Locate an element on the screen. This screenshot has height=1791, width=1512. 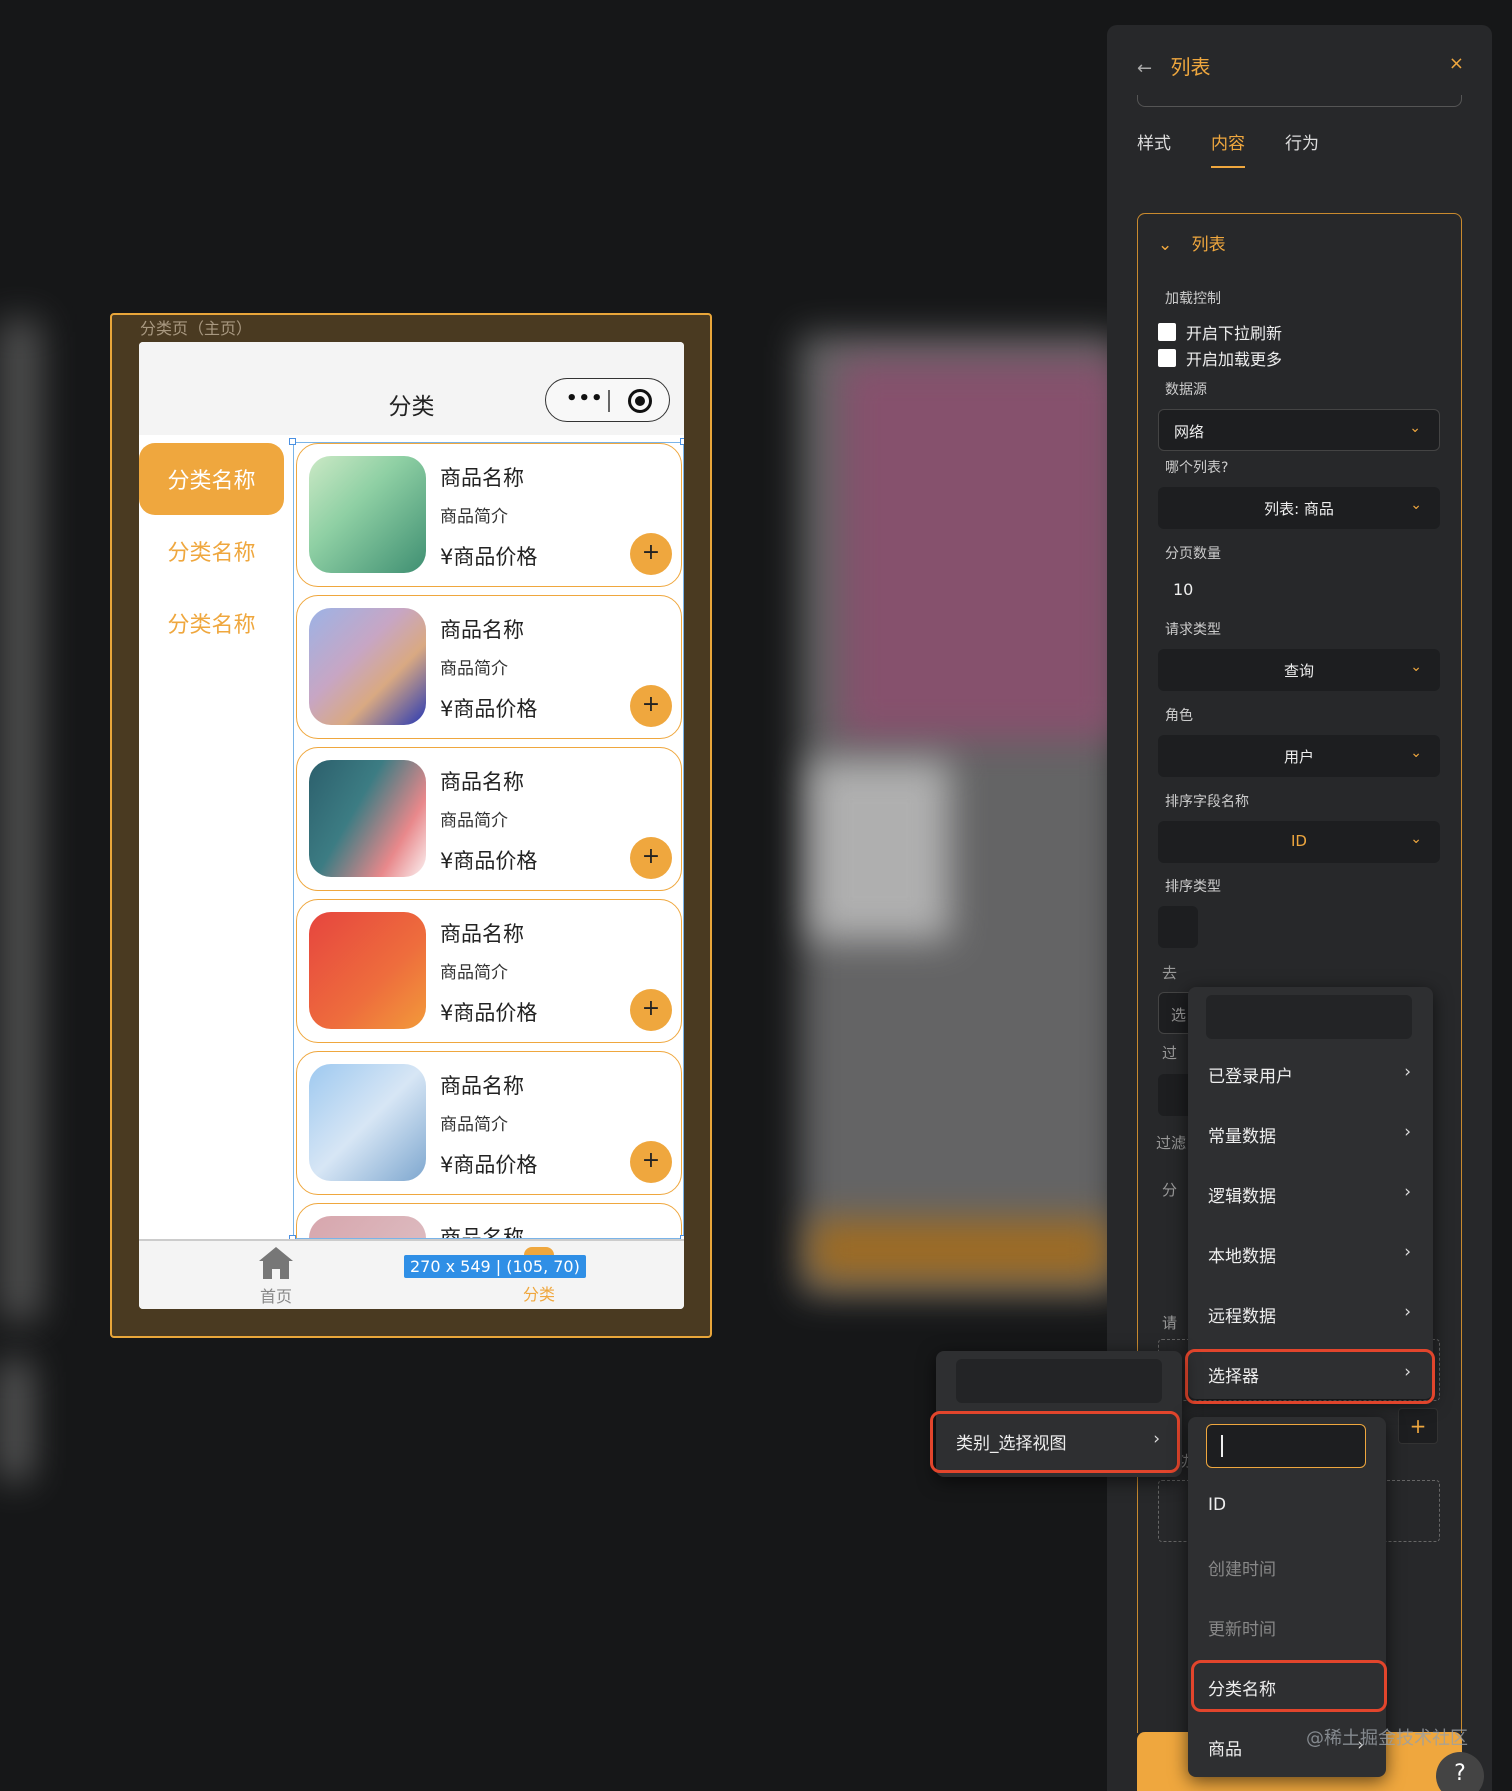
section-header: ⌄ 列表 is located at coordinates (1192, 242).